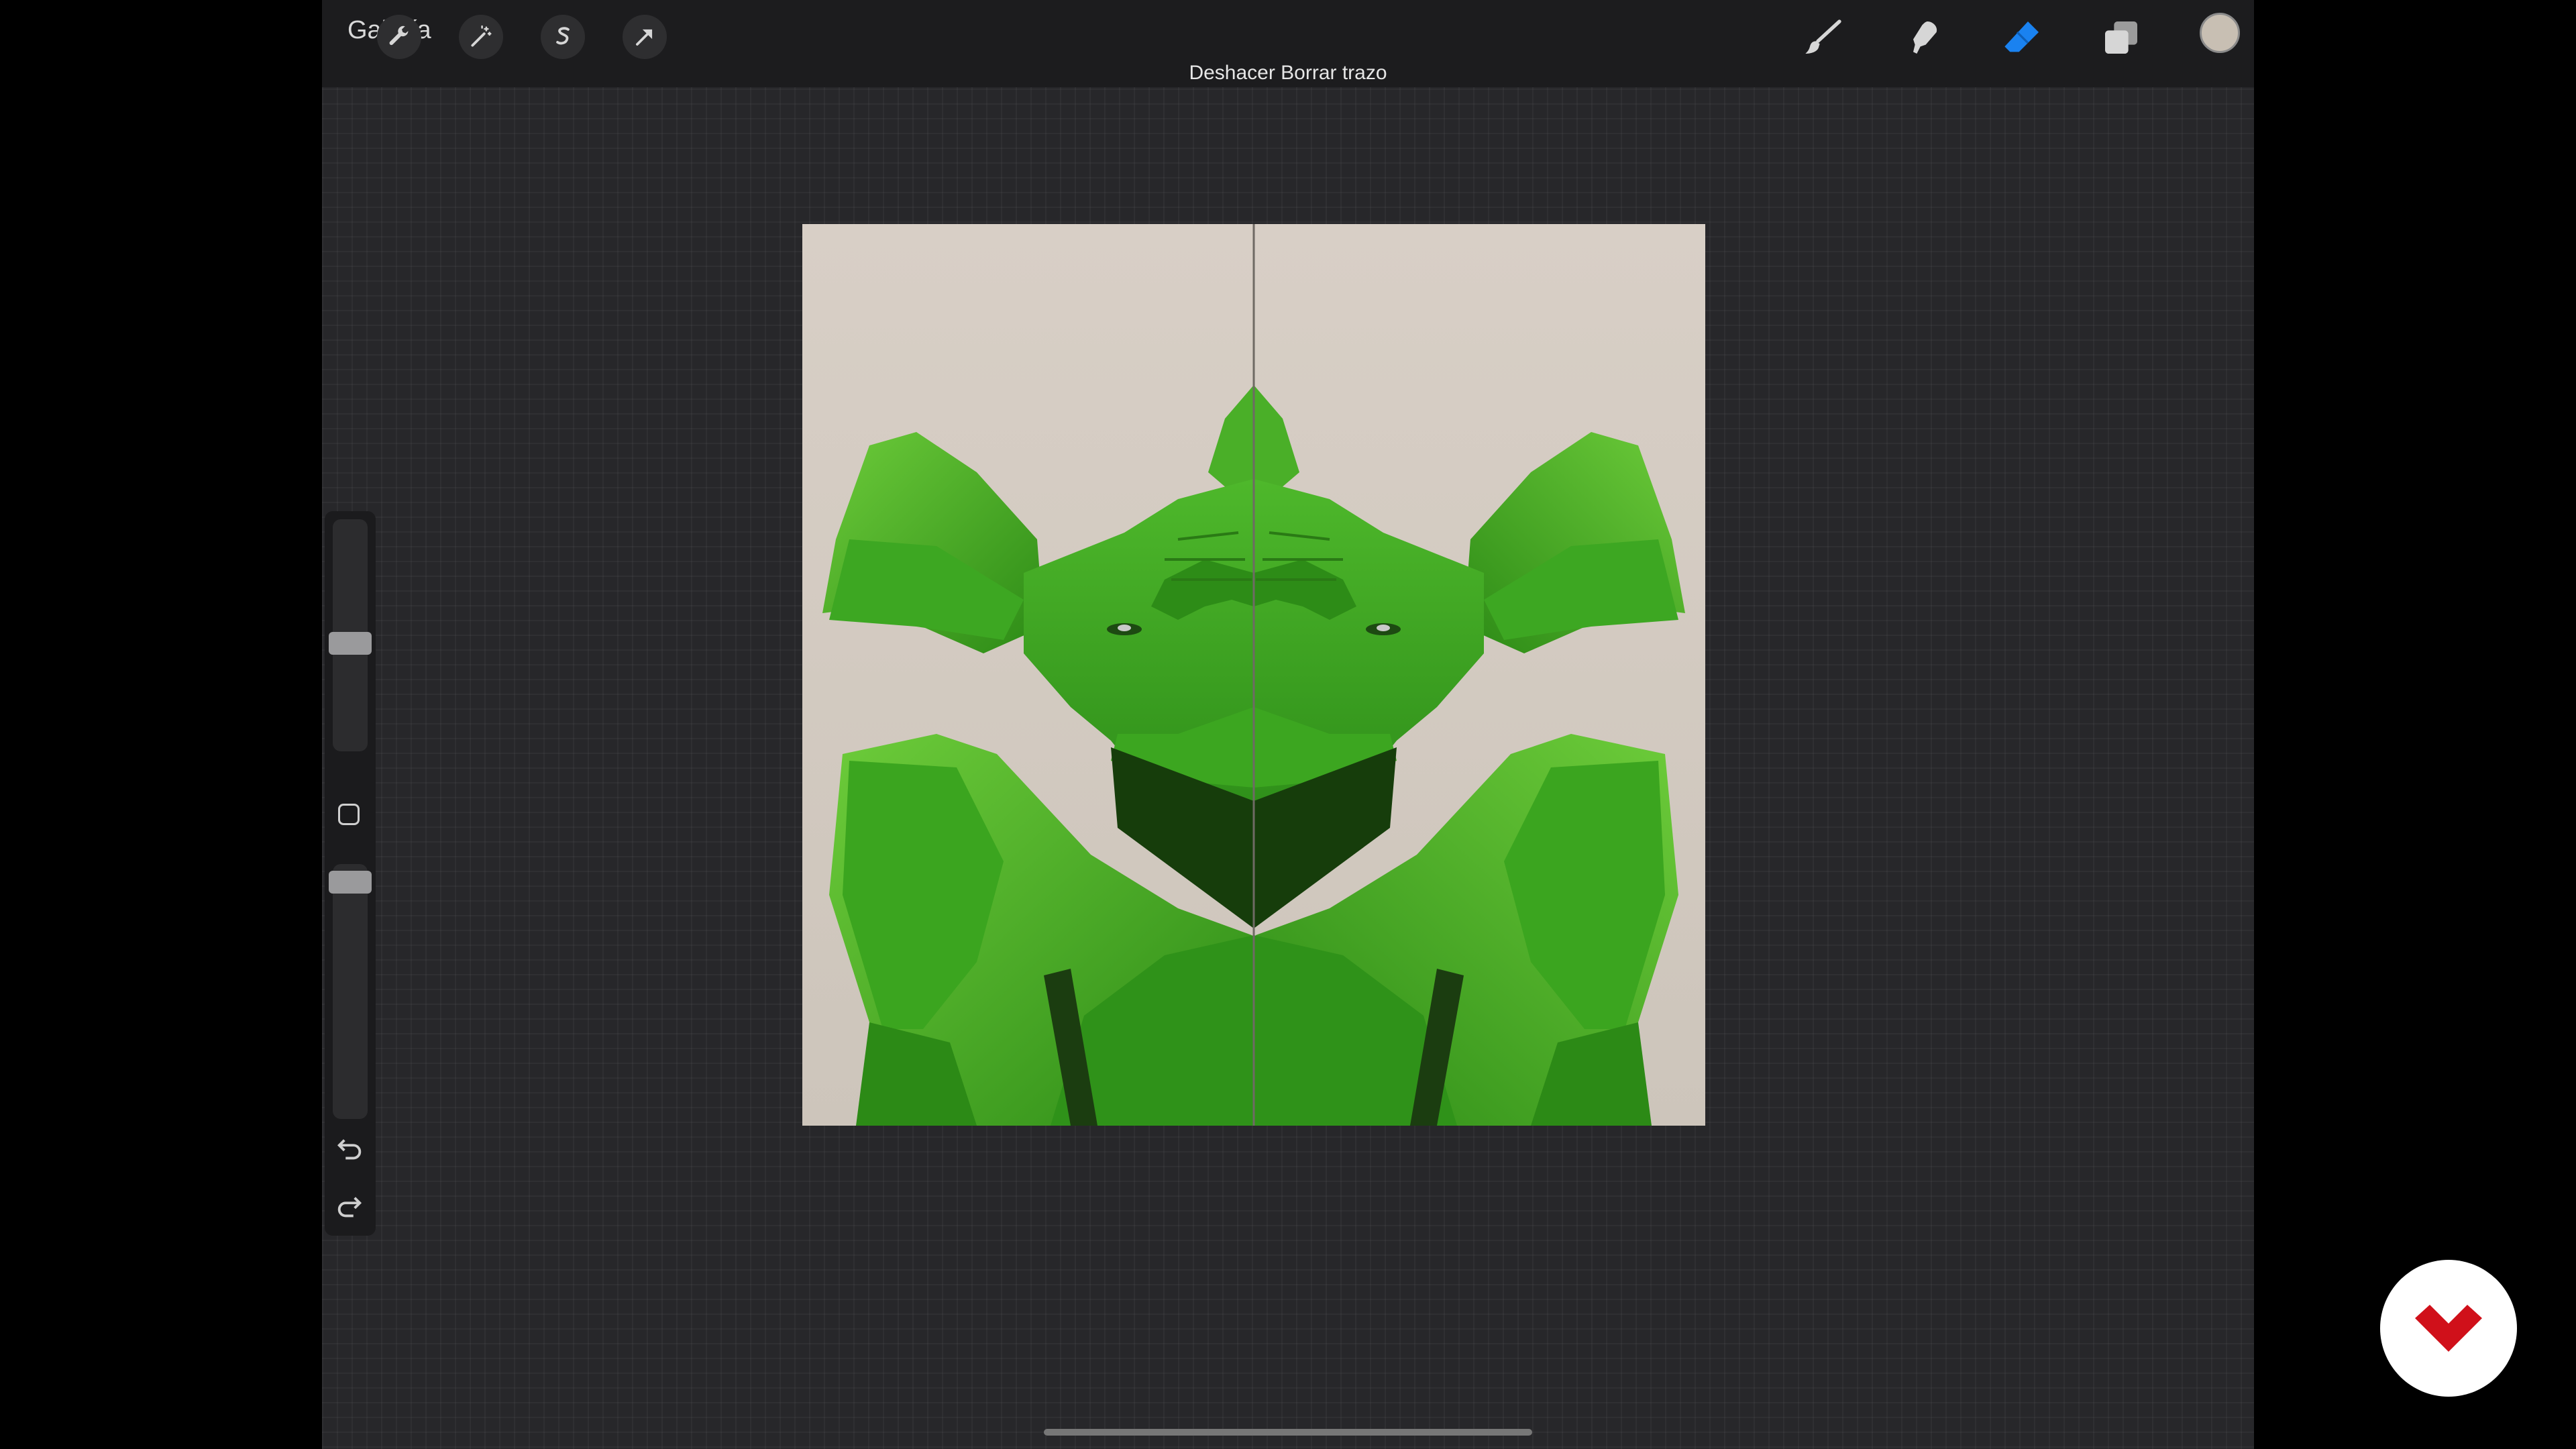  Describe the element at coordinates (2022, 37) in the screenshot. I see `eraser-icon` at that location.